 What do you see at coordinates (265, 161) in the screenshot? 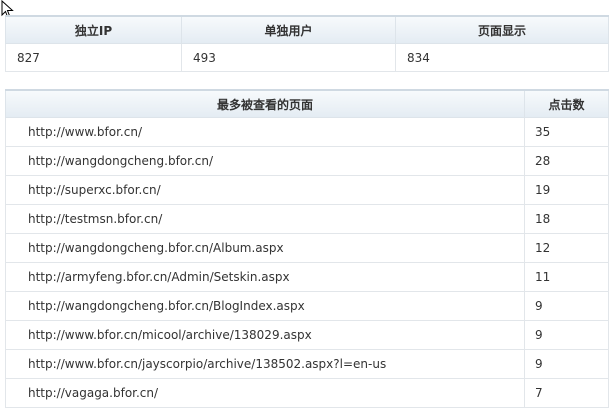
I see `page-url: http://wangdongcheng.bfor.cn/` at bounding box center [265, 161].